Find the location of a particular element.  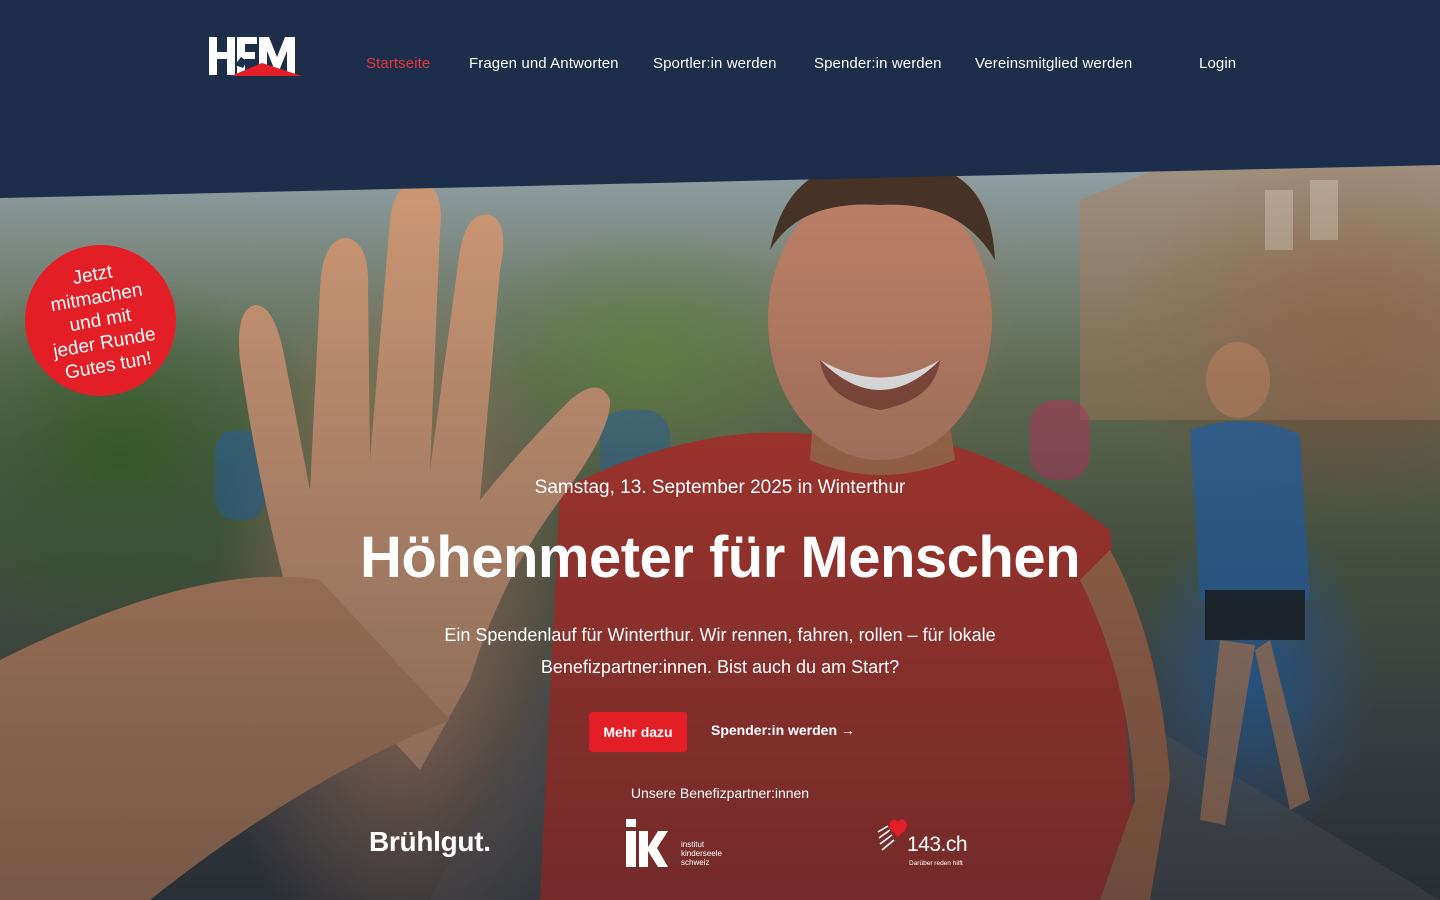

partners-label: Unsere Benefizpartner:innen is located at coordinates (720, 793).